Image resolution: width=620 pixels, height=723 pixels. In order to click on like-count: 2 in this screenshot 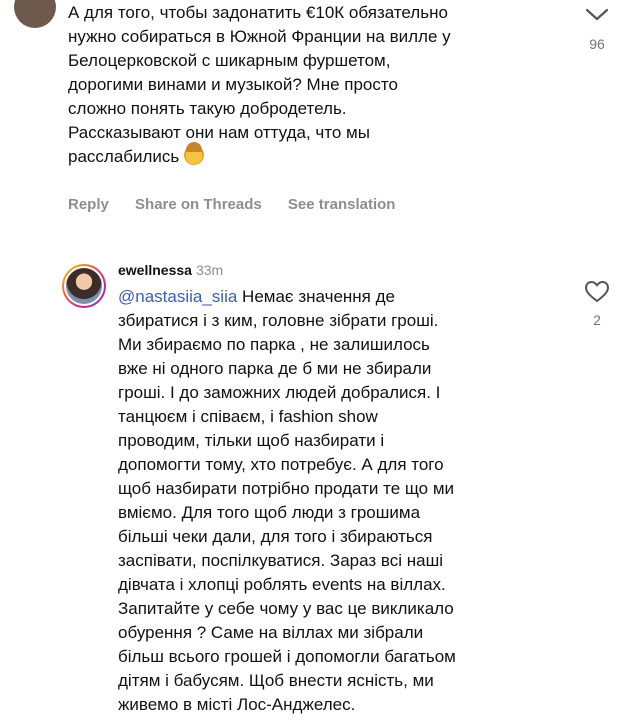, I will do `click(597, 320)`.